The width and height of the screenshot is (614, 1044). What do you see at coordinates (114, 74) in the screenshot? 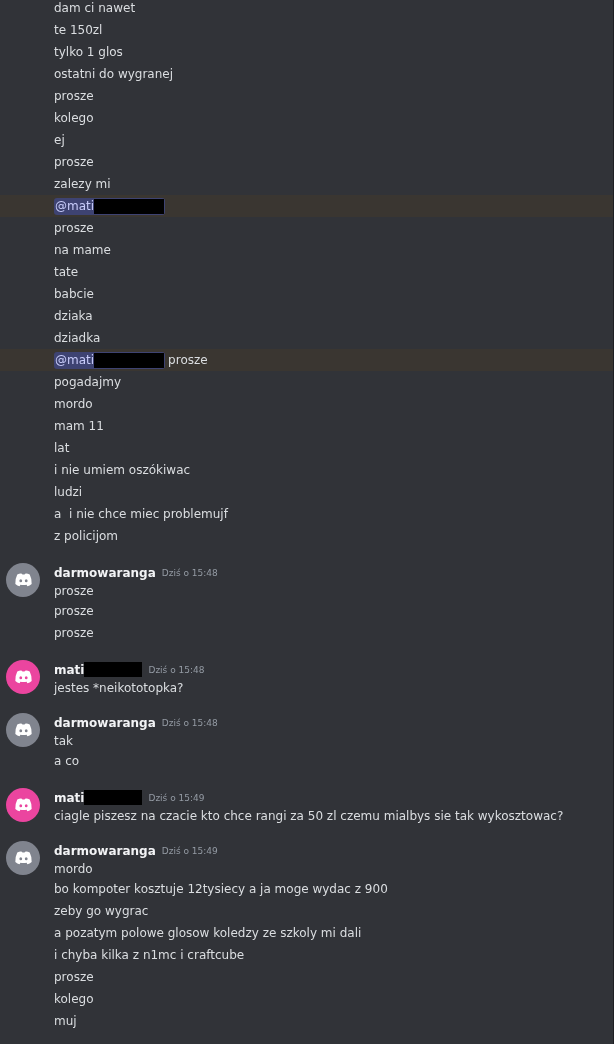
I see `message-text: ostatni do wygranej` at bounding box center [114, 74].